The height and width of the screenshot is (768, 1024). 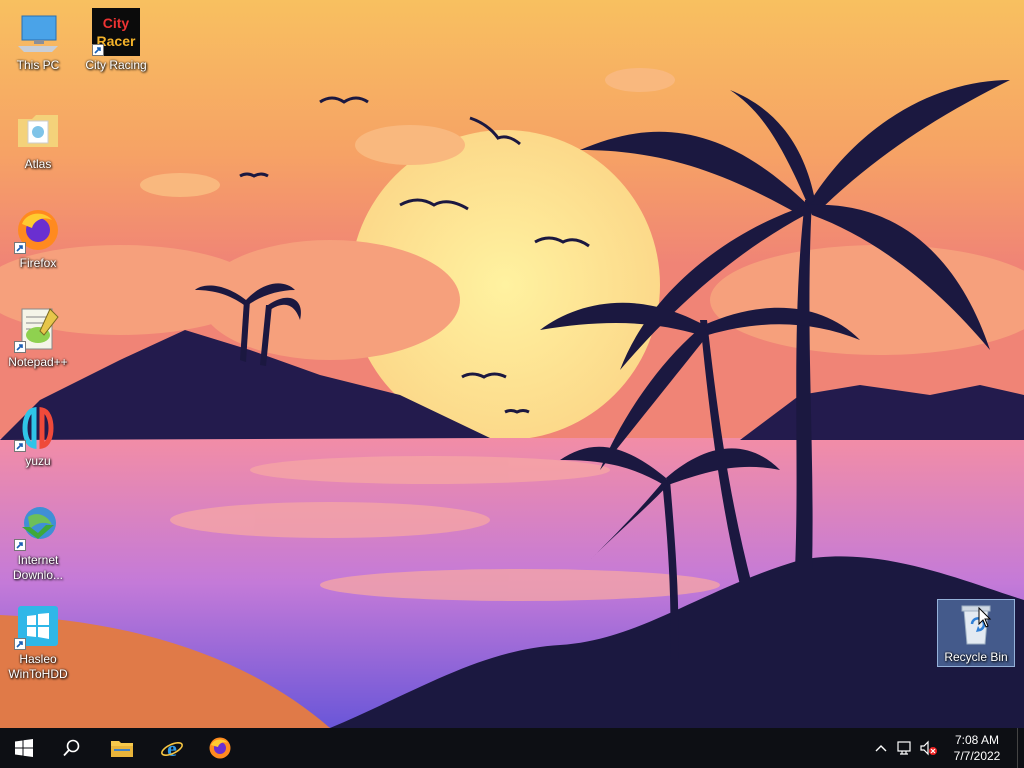 I want to click on internet-download-manager-icon, so click(x=38, y=527).